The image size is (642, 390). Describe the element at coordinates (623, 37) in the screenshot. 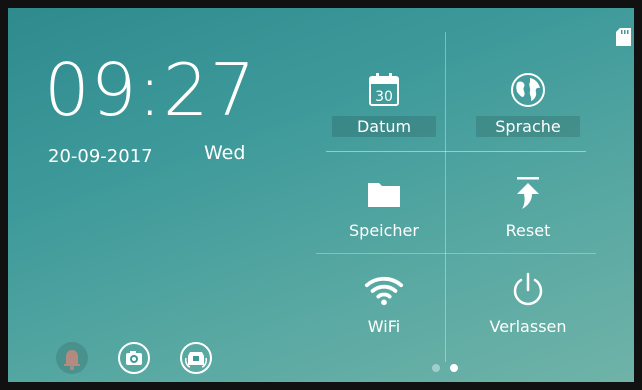

I see `sd-card-icon` at that location.